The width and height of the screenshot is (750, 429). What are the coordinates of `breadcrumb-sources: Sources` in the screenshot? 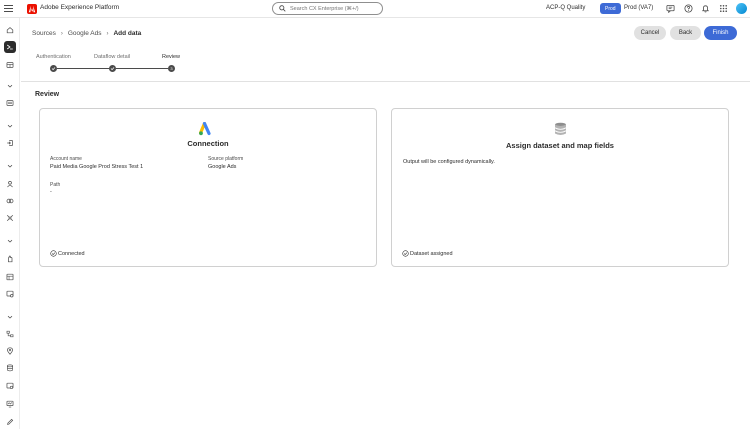 It's located at (44, 33).